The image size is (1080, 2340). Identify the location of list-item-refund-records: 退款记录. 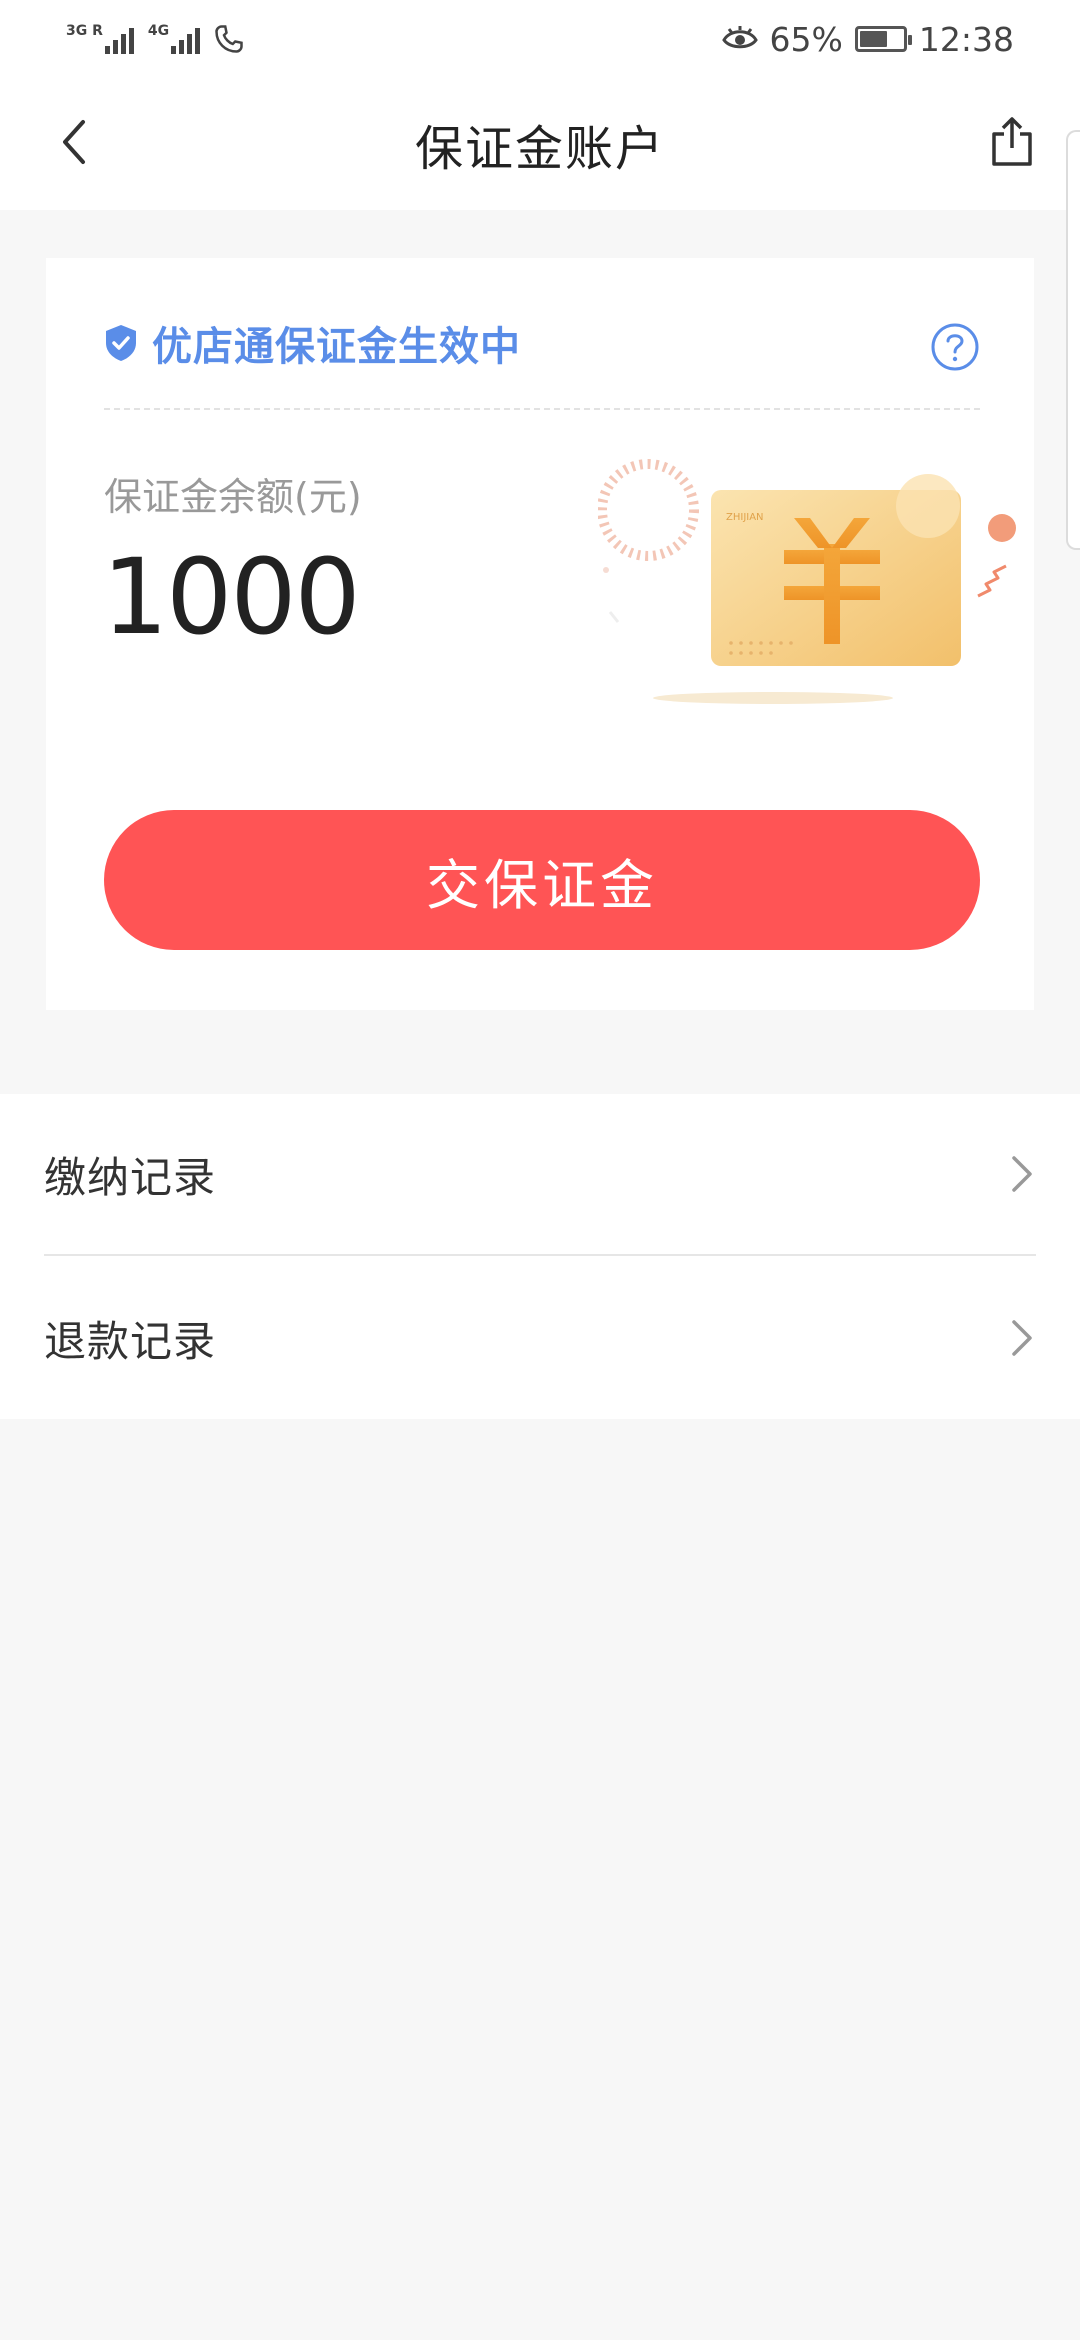
(540, 1338).